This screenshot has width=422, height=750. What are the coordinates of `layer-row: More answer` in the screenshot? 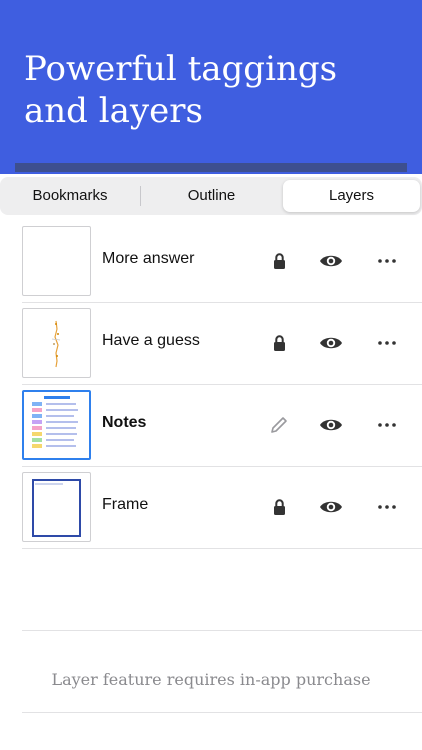 It's located at (222, 261).